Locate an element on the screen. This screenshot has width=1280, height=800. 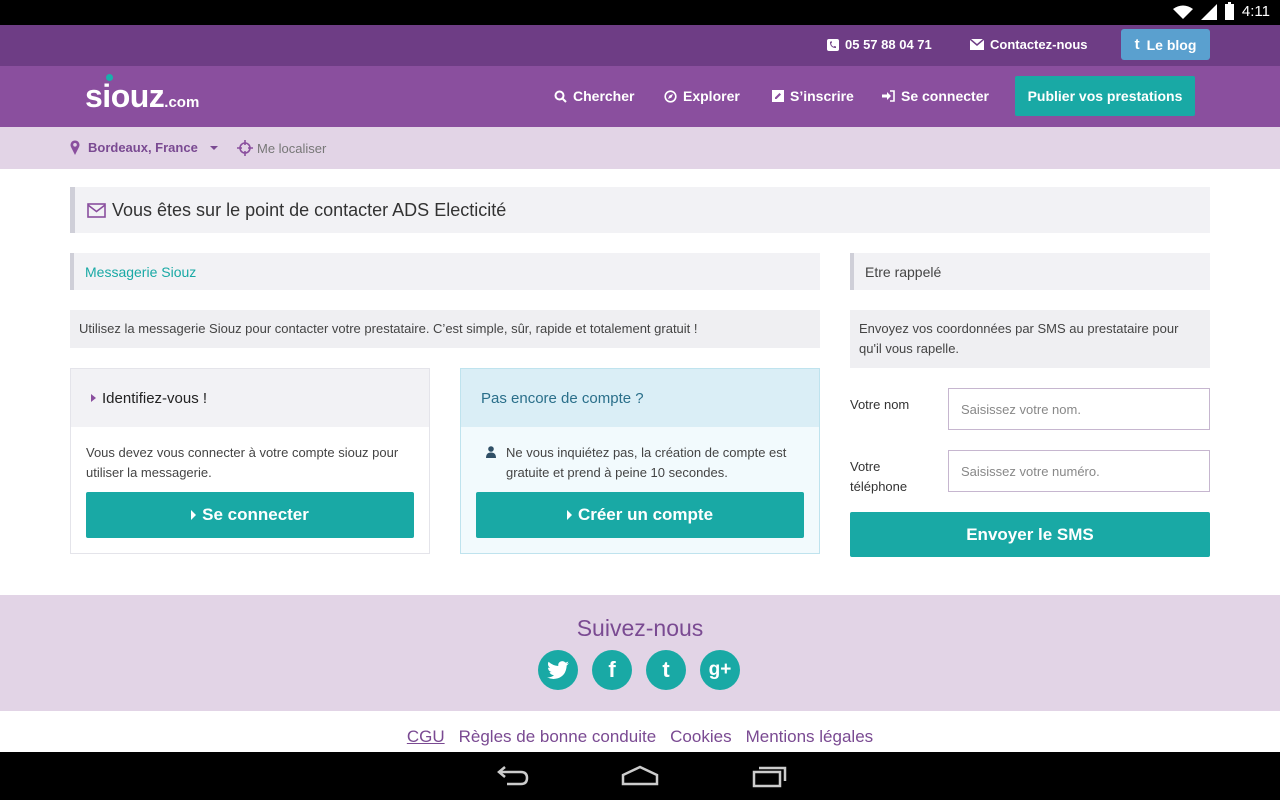
twitter-icon is located at coordinates (558, 670).